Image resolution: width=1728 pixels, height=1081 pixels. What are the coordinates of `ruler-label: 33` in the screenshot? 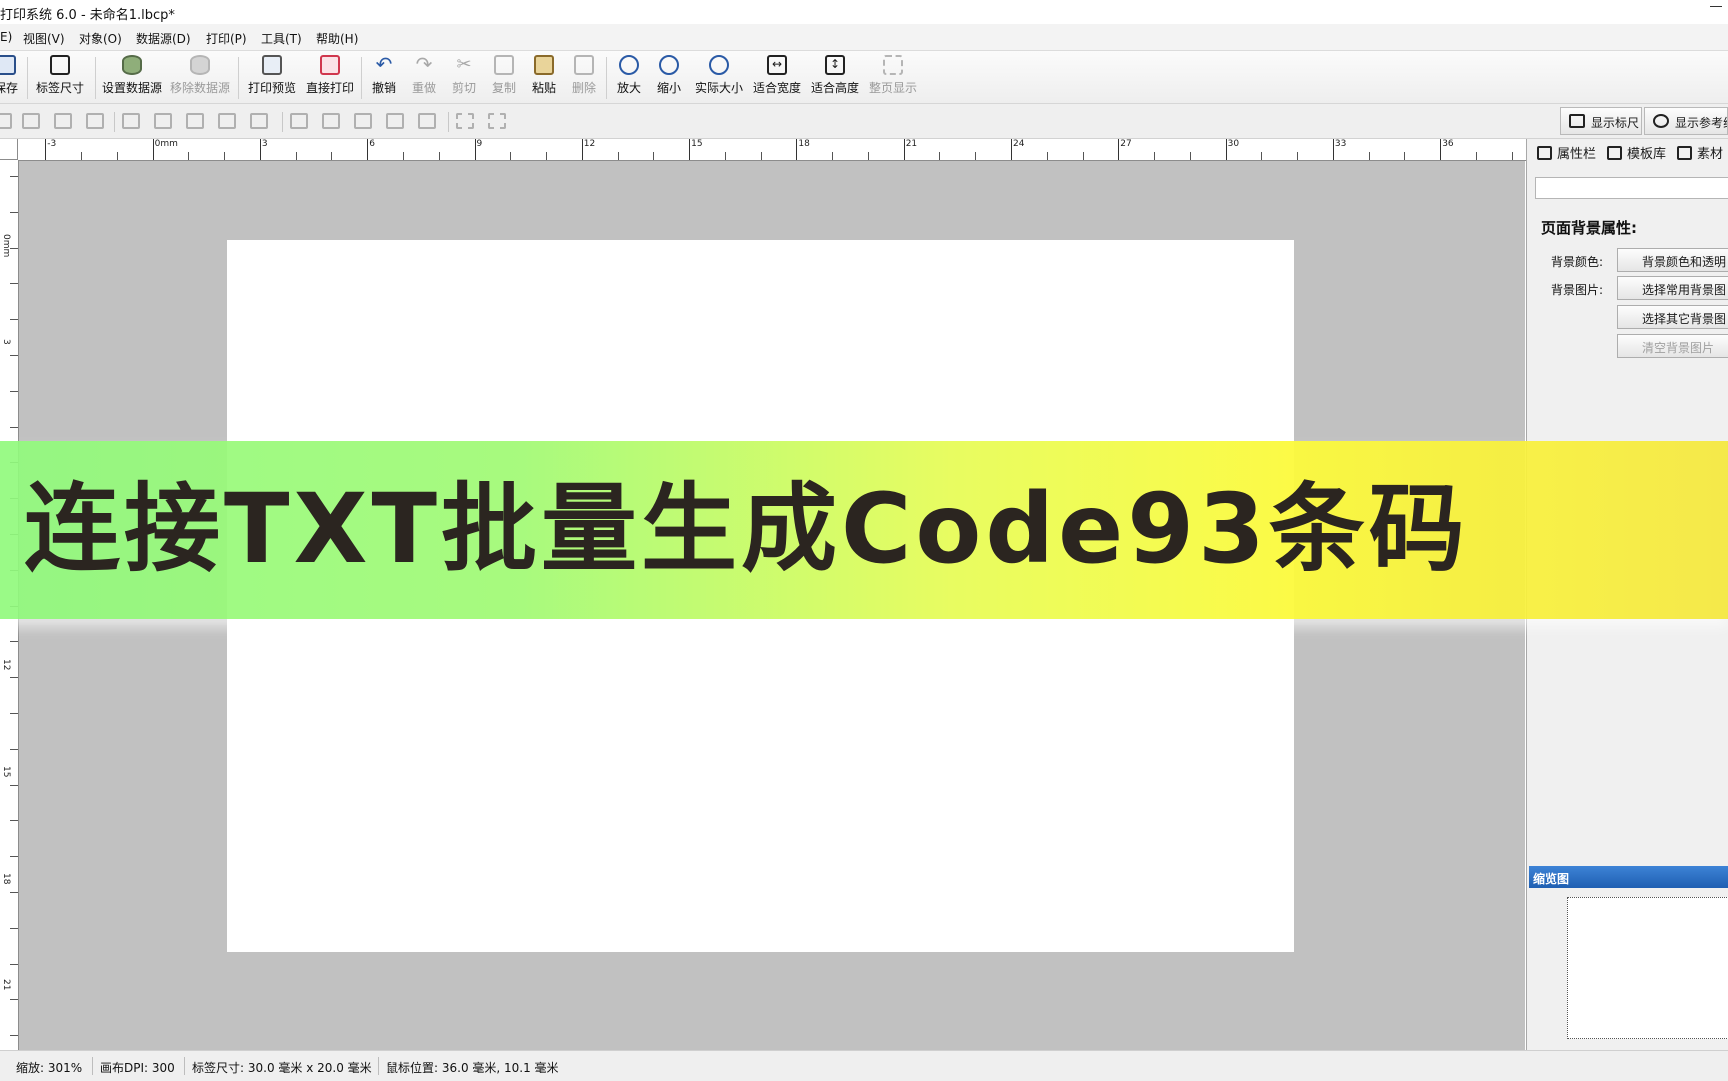 It's located at (1340, 144).